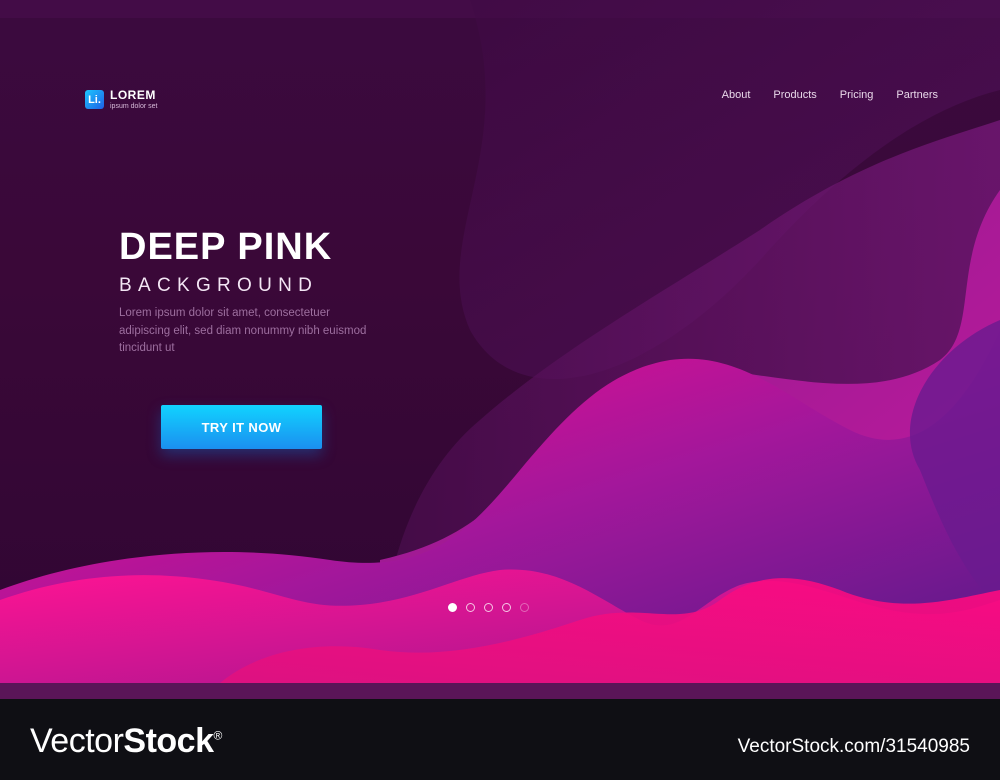  I want to click on hero-subtitle: BACKGROUND, so click(219, 285).